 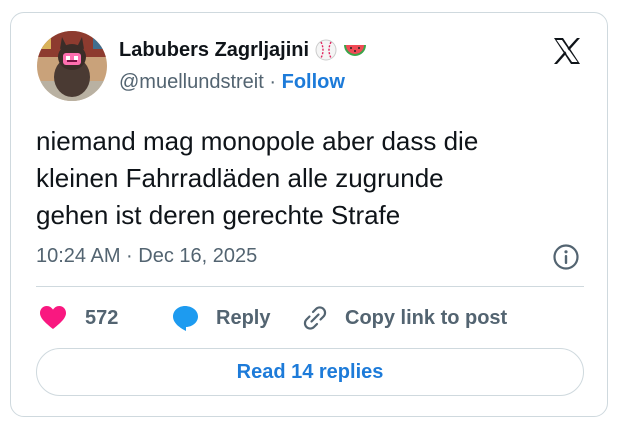 What do you see at coordinates (315, 318) in the screenshot?
I see `link-icon` at bounding box center [315, 318].